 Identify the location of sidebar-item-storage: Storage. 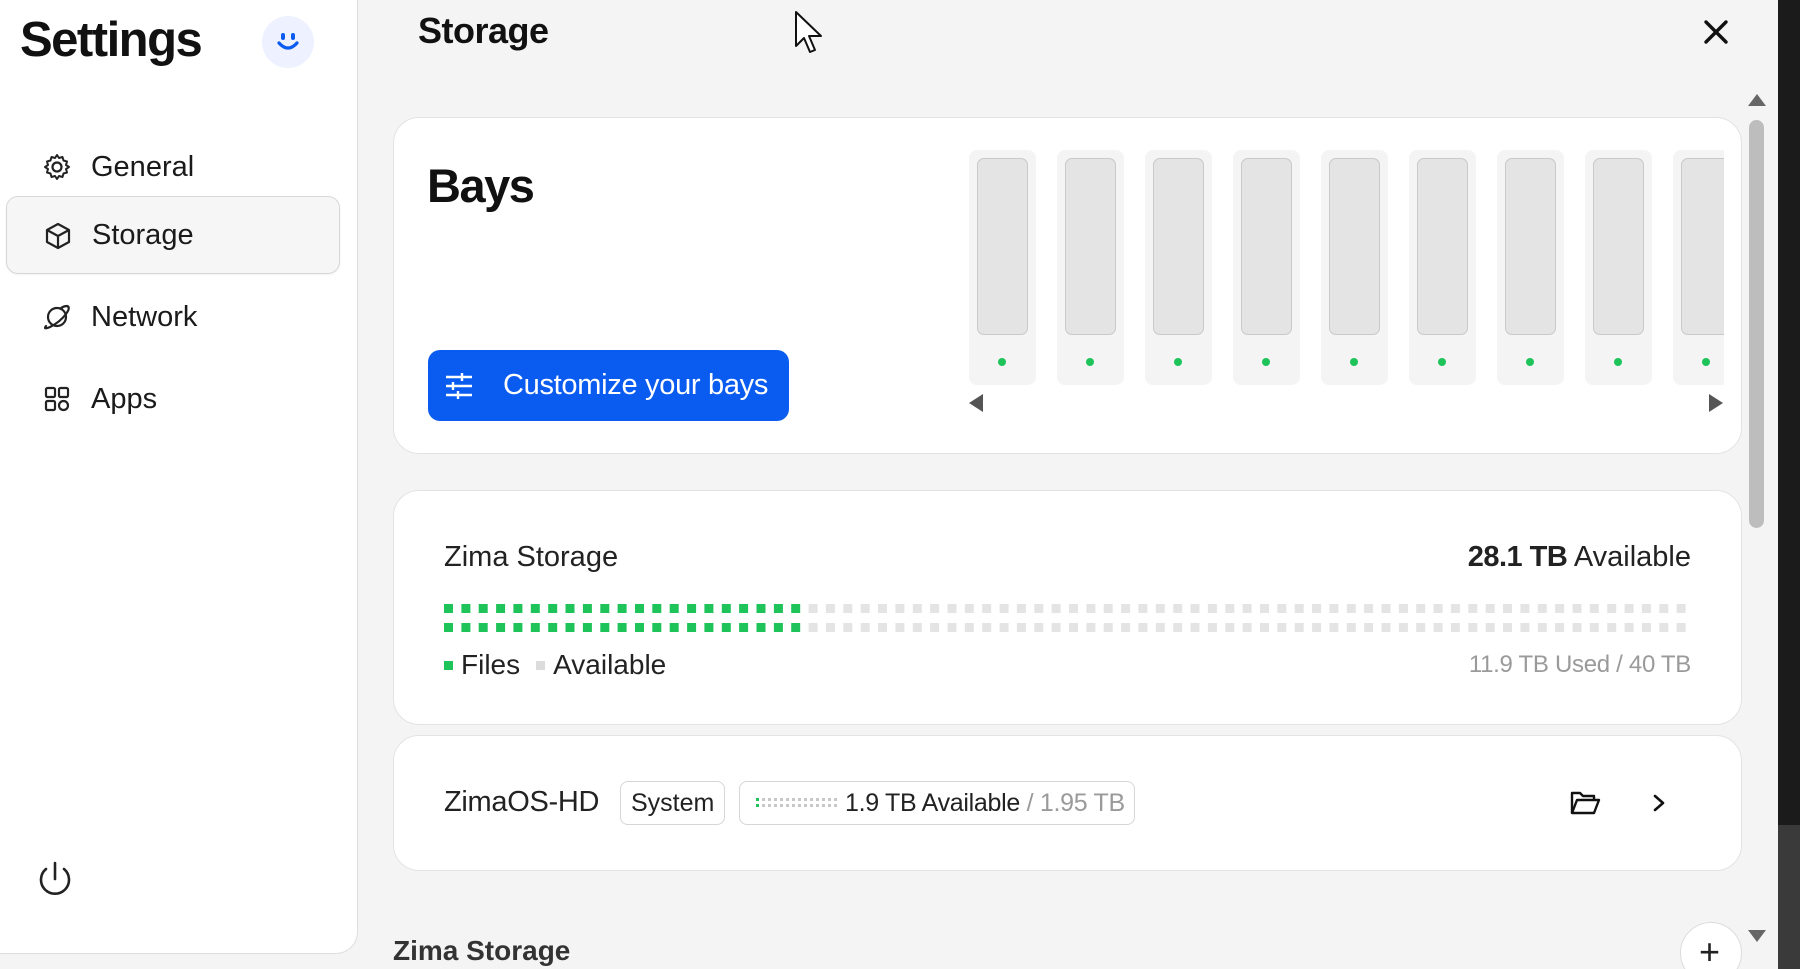
(173, 235).